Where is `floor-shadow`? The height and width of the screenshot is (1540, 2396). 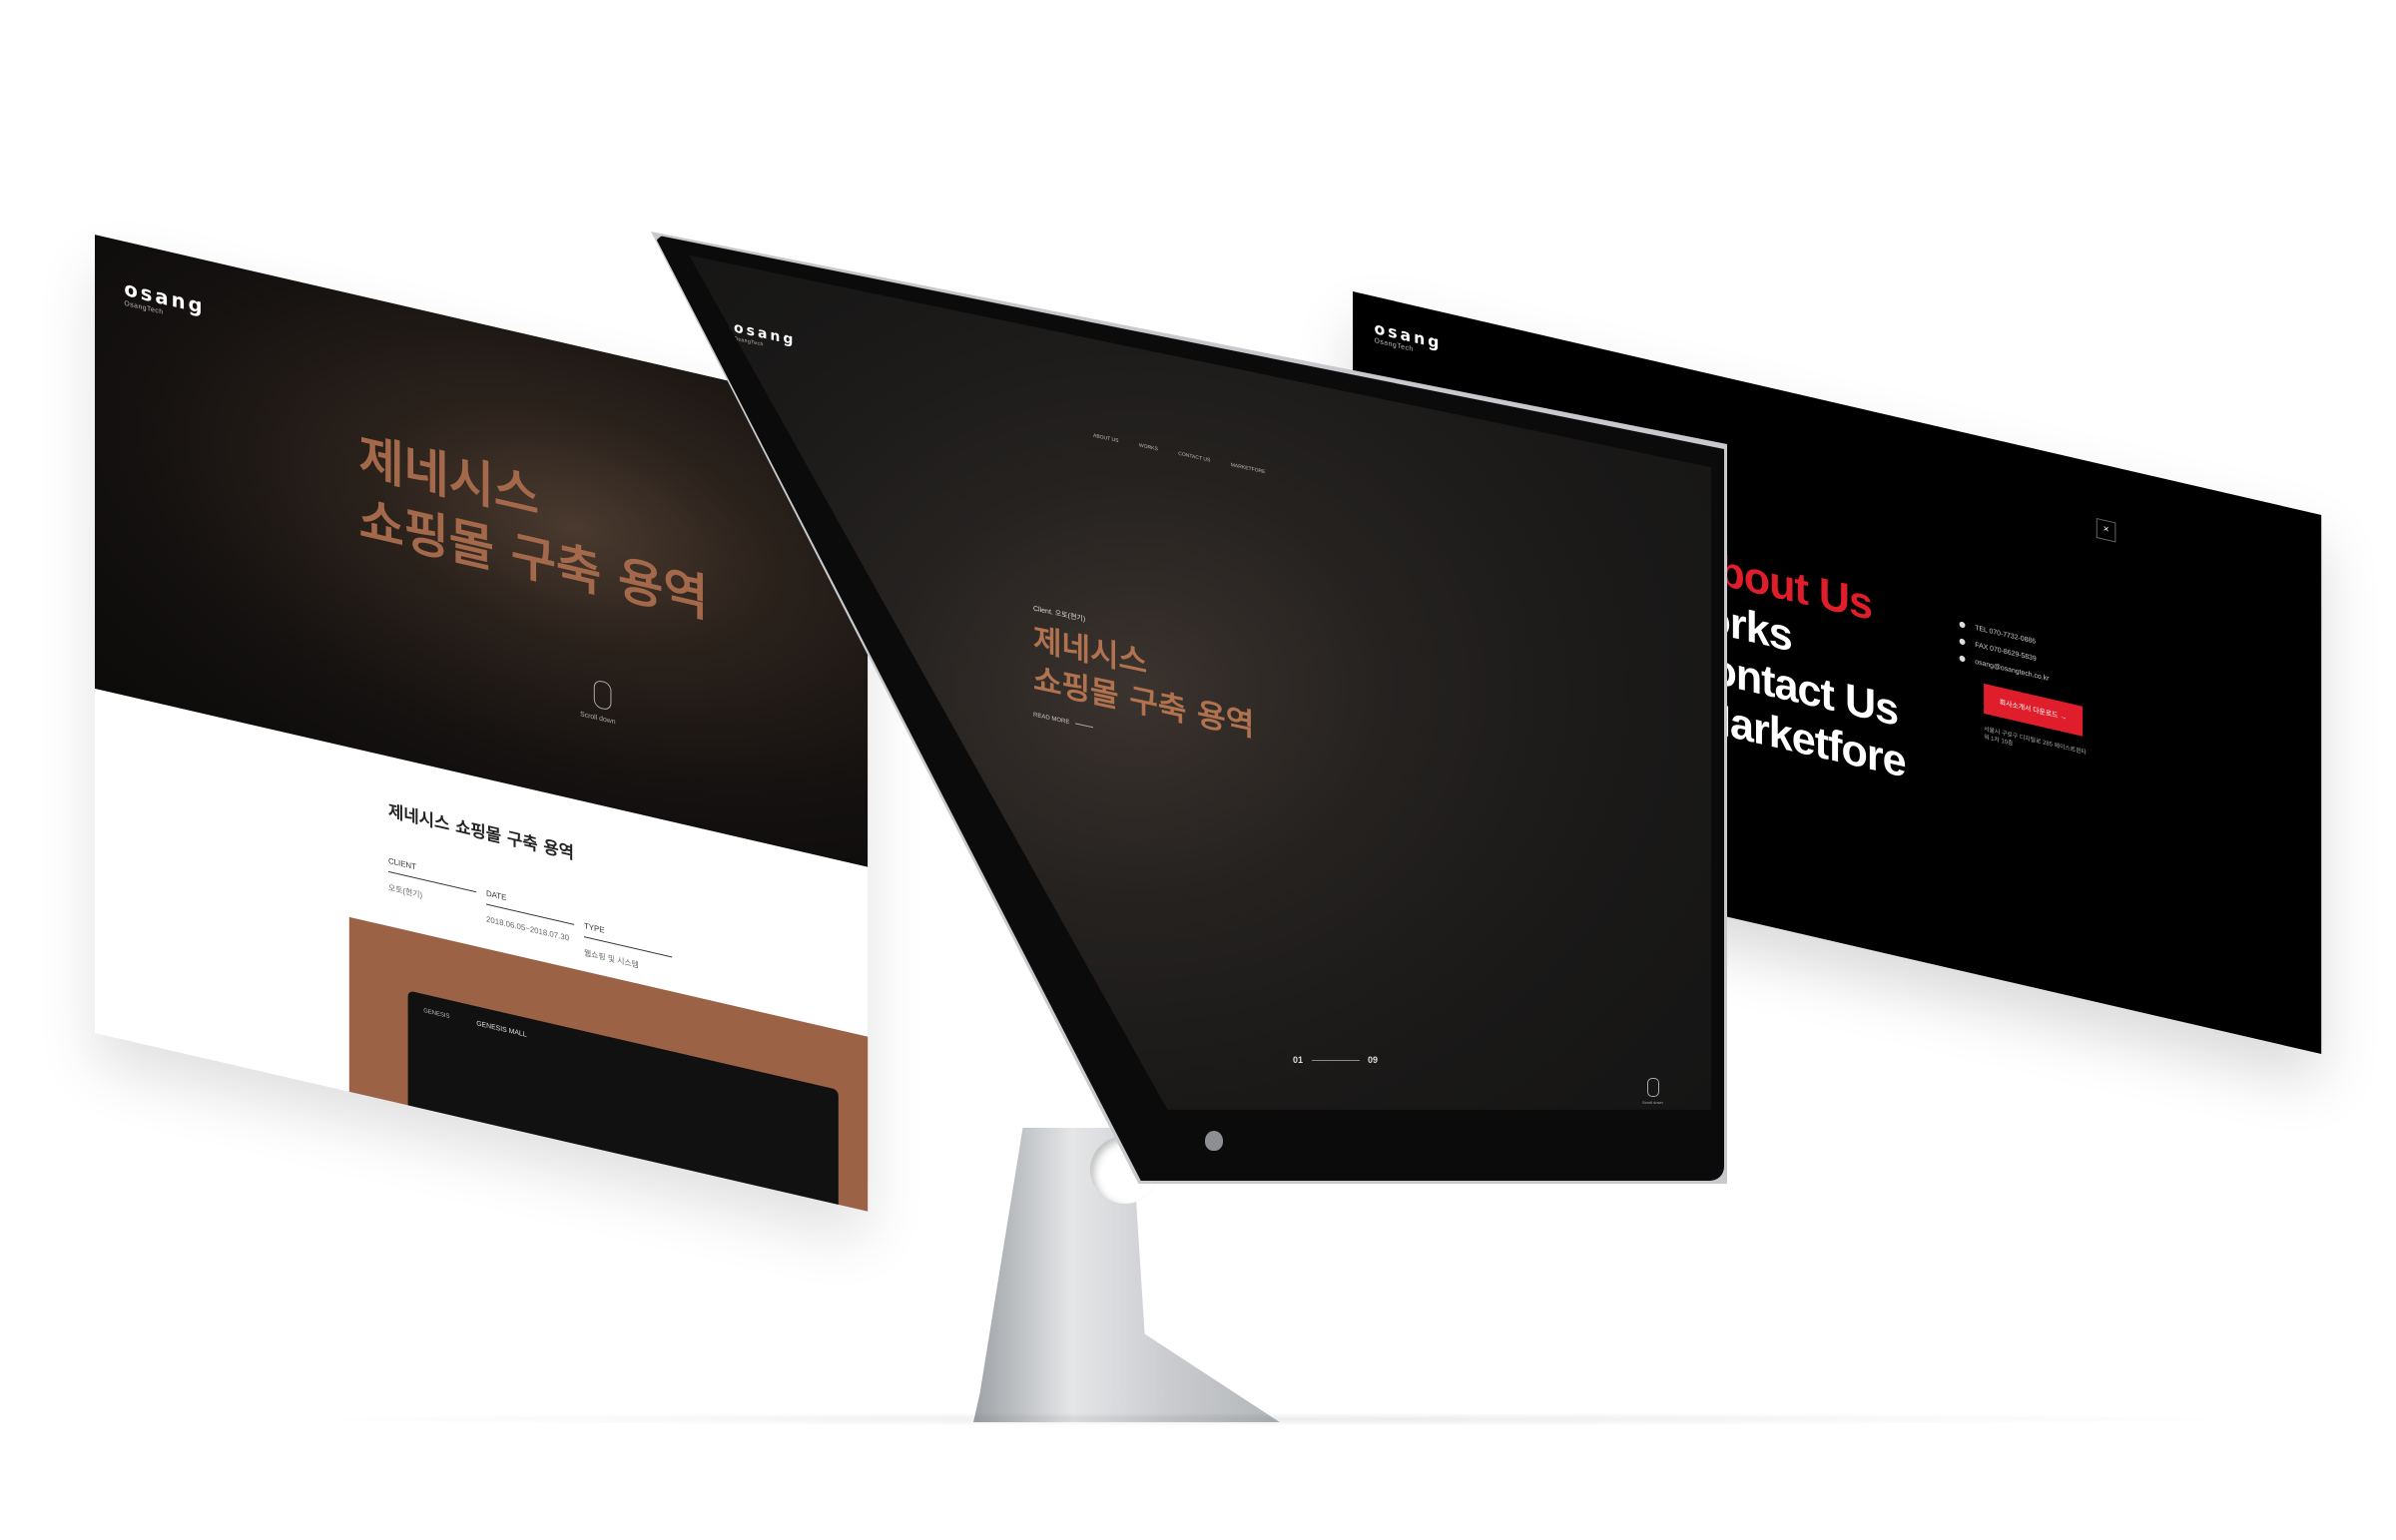
floor-shadow is located at coordinates (1273, 1419).